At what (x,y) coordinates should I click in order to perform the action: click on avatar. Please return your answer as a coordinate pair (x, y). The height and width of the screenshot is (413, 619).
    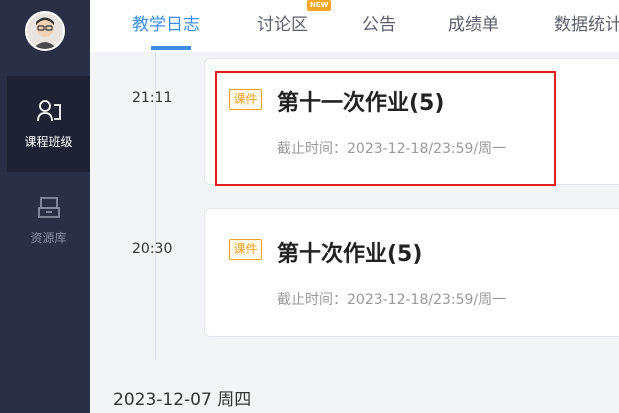
    Looking at the image, I should click on (45, 31).